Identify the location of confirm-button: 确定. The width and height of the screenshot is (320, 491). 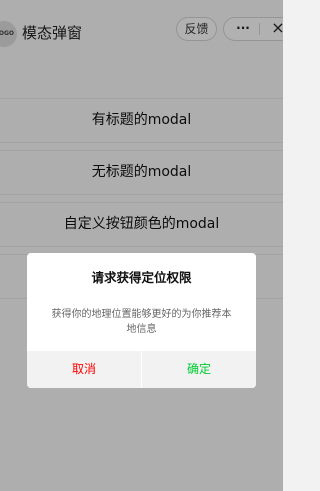
(199, 369).